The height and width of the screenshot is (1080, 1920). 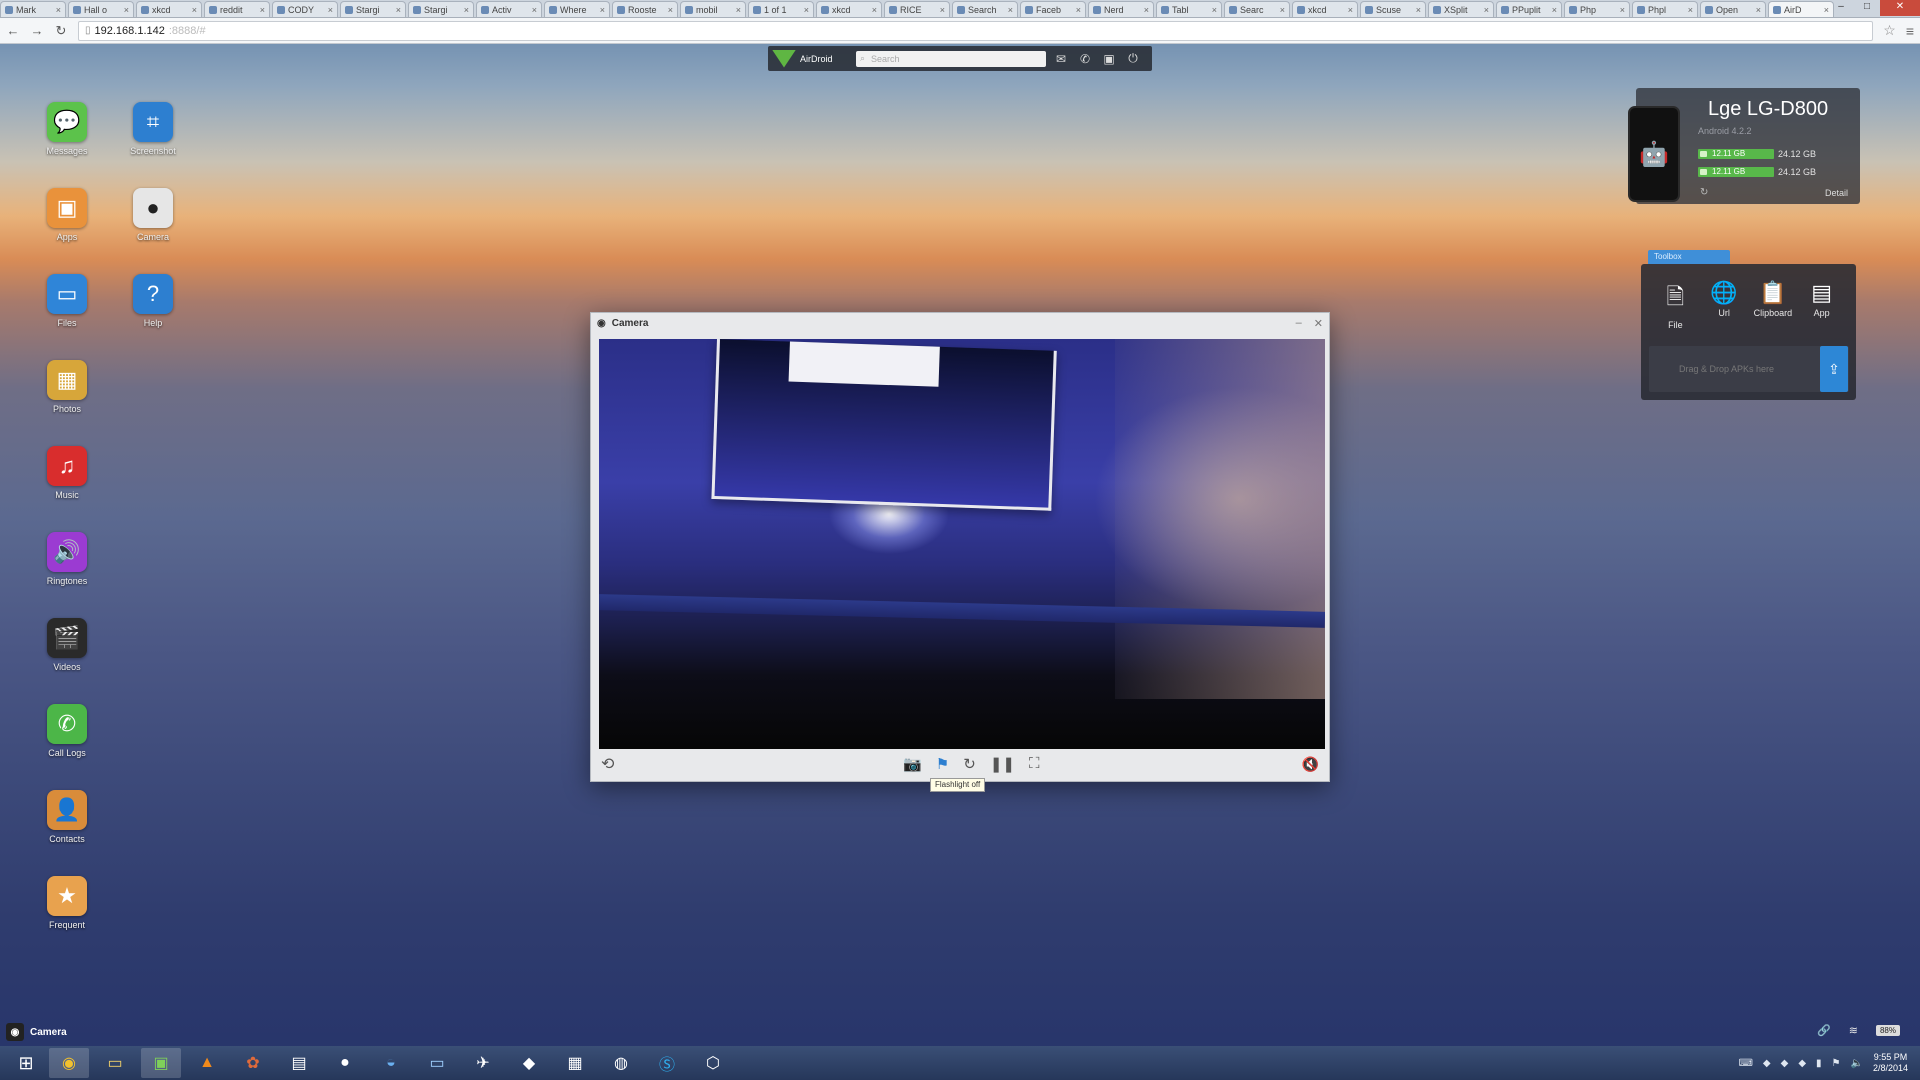 What do you see at coordinates (67, 129) in the screenshot?
I see `desktop-icon-messages: 💬 Messages` at bounding box center [67, 129].